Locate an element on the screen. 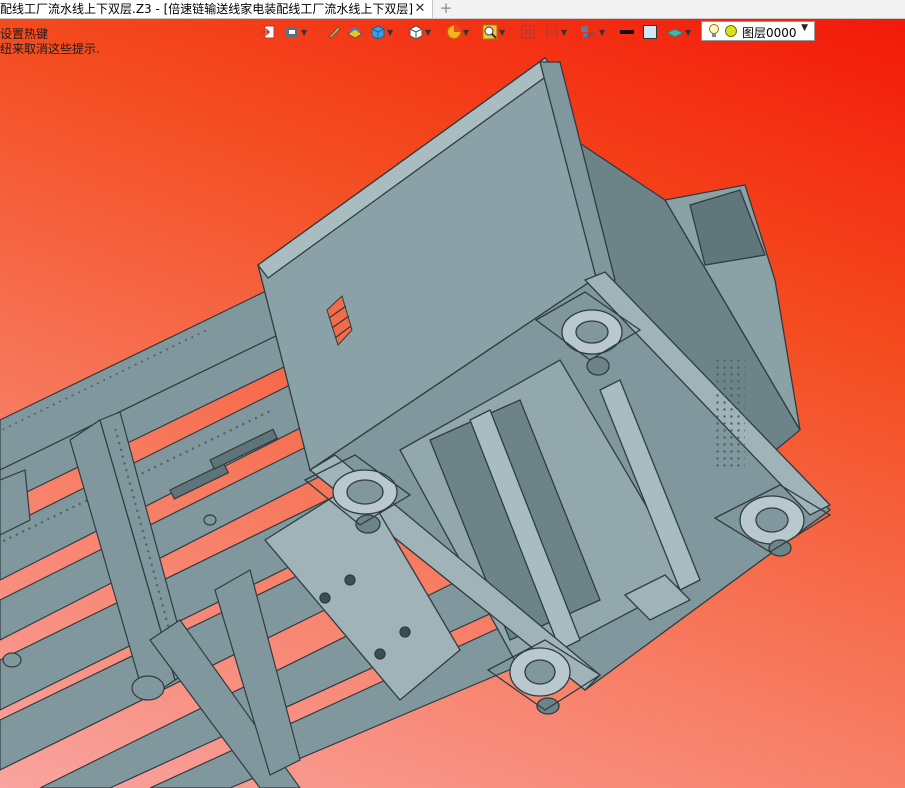 This screenshot has width=905, height=788. solid-box-icon: ▼ is located at coordinates (381, 32).